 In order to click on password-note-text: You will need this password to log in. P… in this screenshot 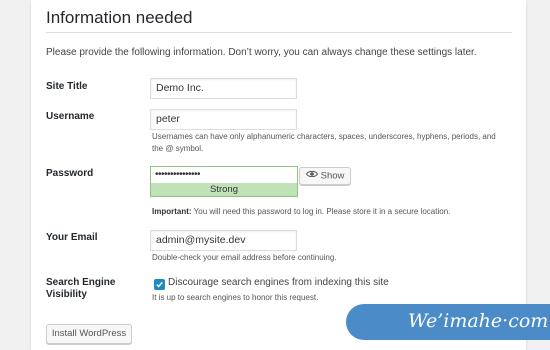, I will do `click(321, 211)`.